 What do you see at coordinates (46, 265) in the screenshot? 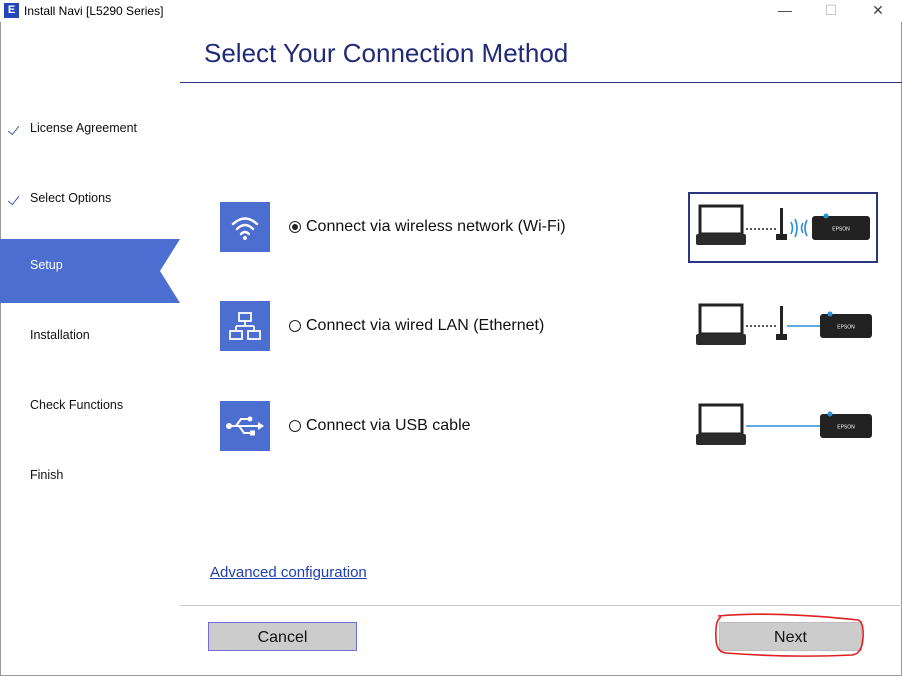
I see `sidebar-item-label: Setup` at bounding box center [46, 265].